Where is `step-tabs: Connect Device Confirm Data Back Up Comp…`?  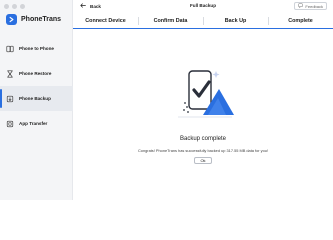
step-tabs: Connect Device Confirm Data Back Up Comp… is located at coordinates (203, 21).